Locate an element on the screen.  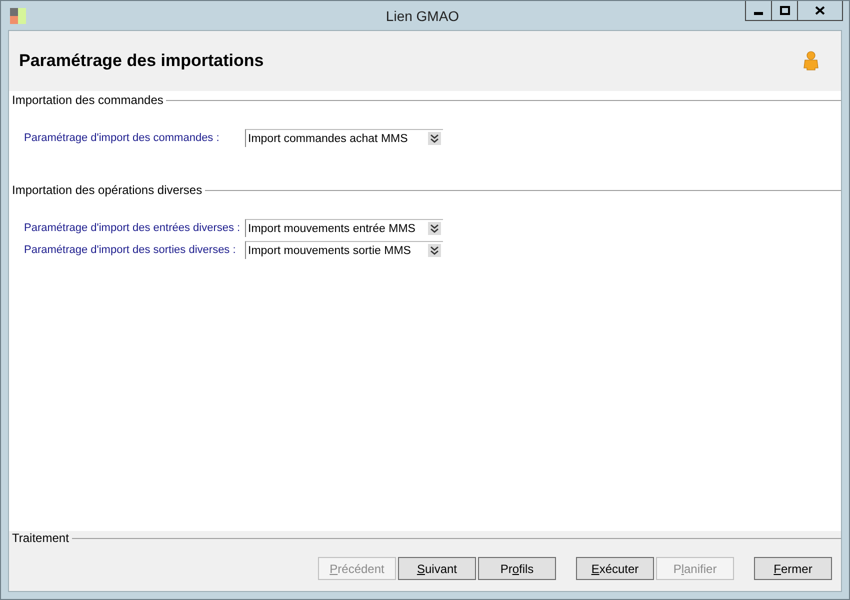
minimize-button is located at coordinates (758, 11).